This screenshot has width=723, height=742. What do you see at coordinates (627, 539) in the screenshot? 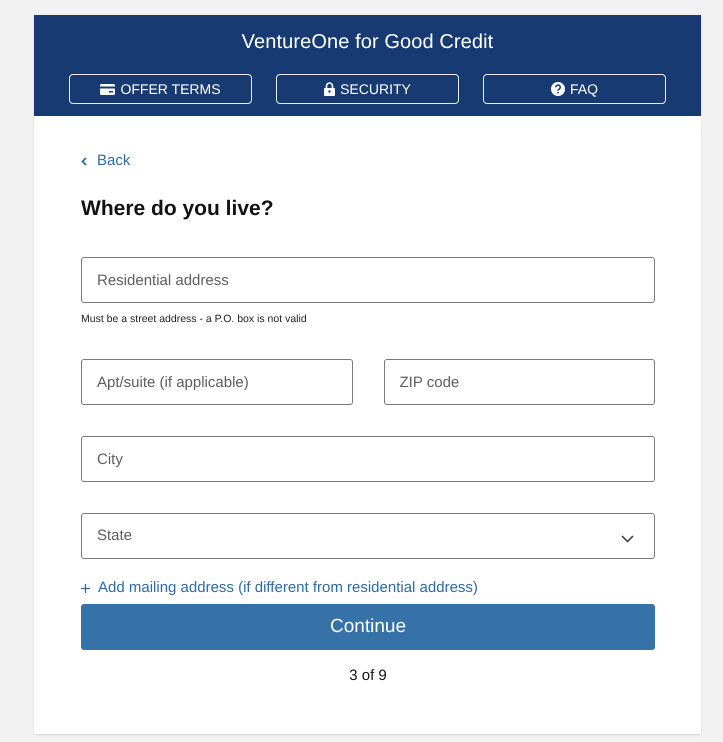
I see `chevron-down-icon` at bounding box center [627, 539].